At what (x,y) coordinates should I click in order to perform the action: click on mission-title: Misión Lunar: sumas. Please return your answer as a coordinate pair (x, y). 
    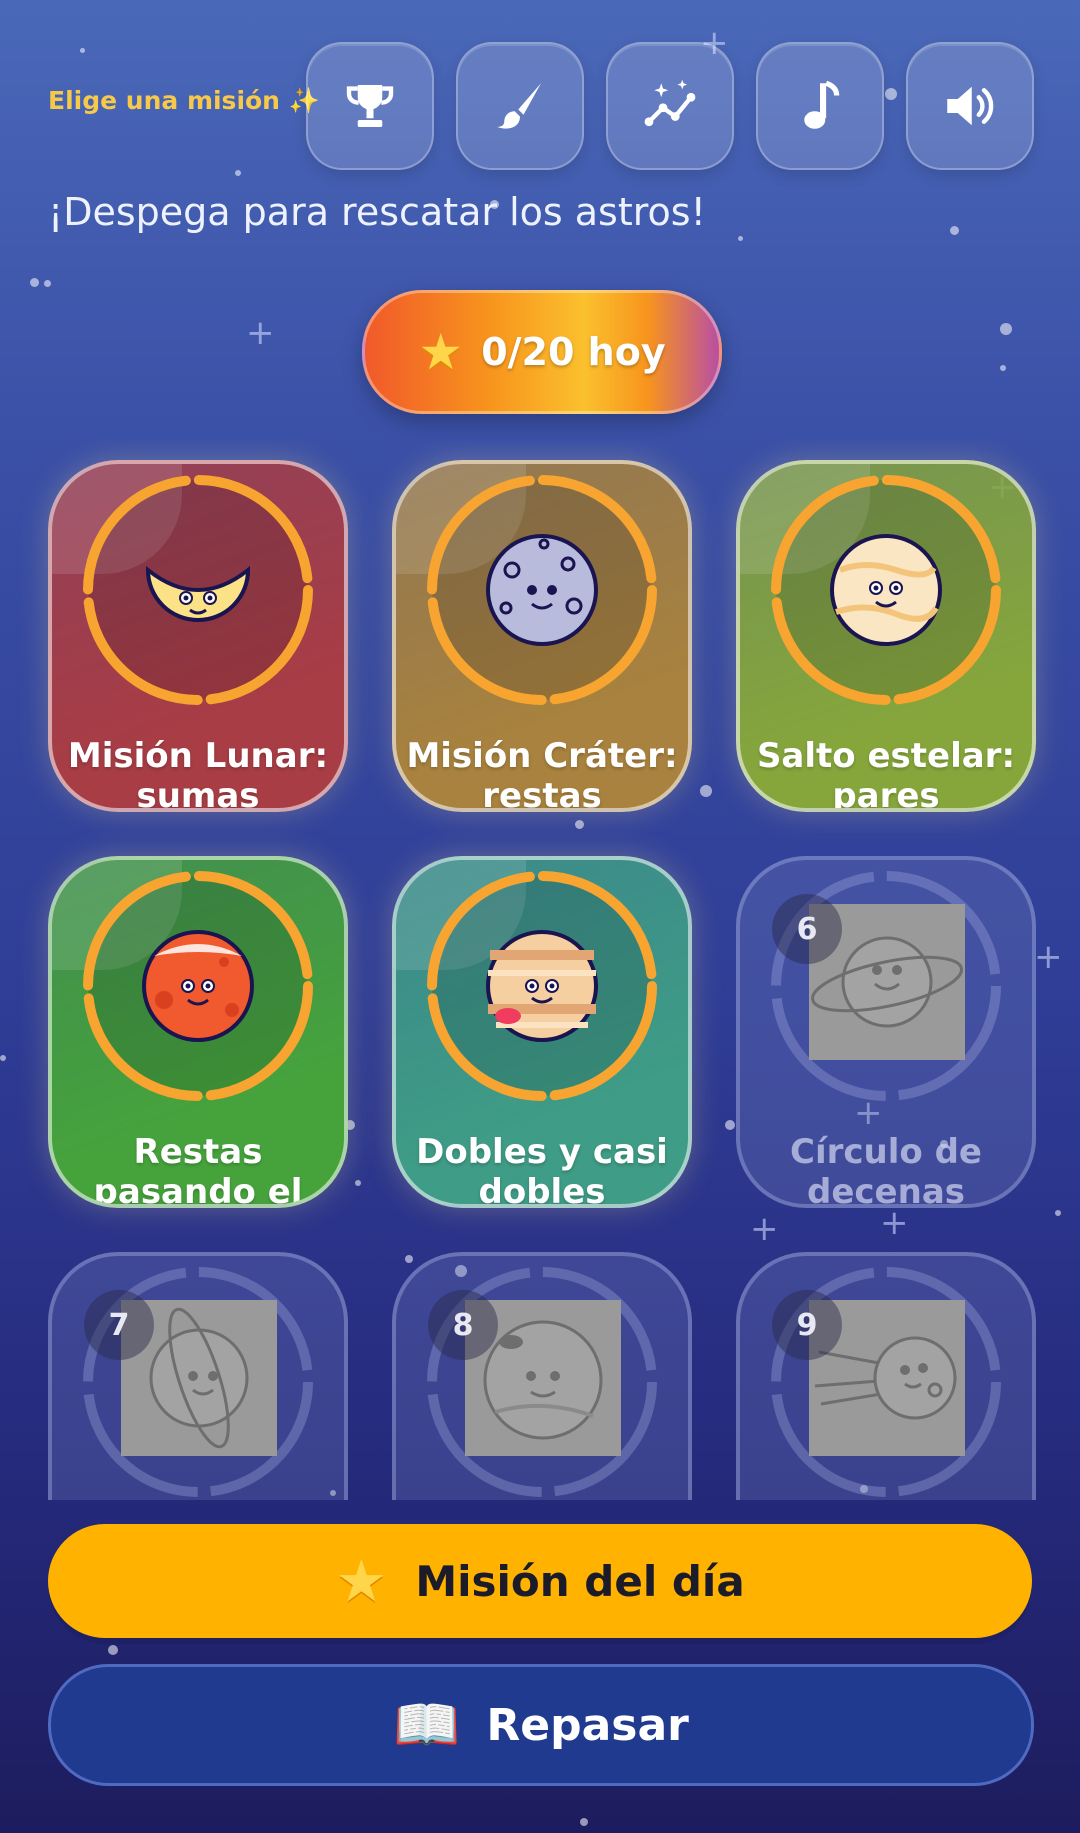
    Looking at the image, I should click on (198, 774).